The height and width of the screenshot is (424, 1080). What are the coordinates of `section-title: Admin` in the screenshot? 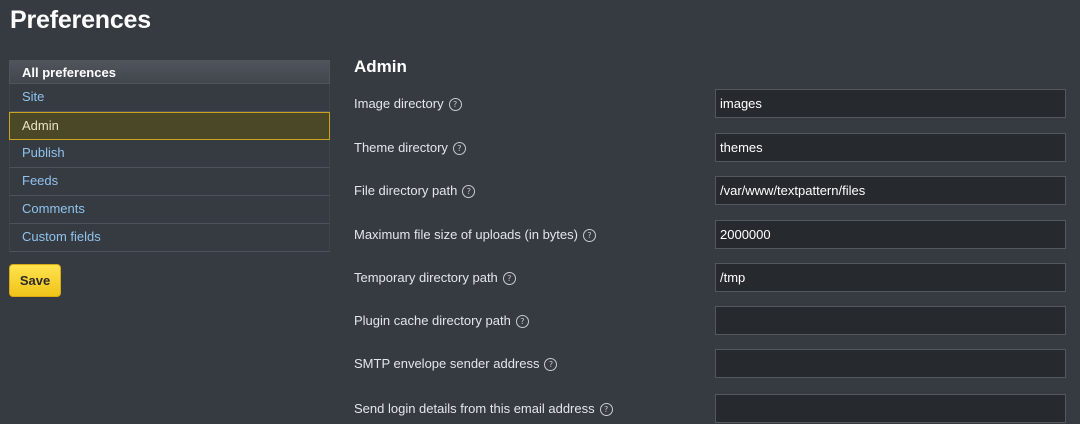 It's located at (380, 66).